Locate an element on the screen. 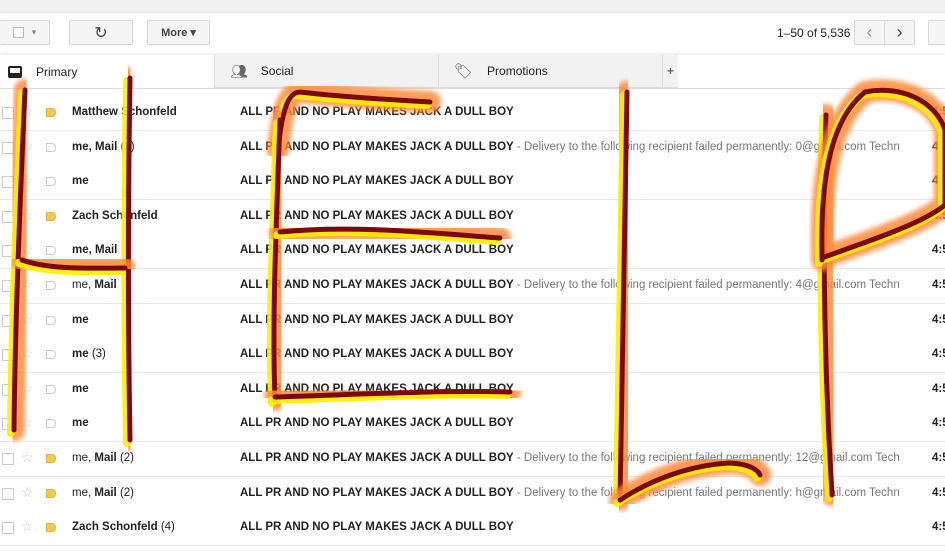 This screenshot has width=945, height=552. tab-social: 👥︎ Social is located at coordinates (326, 71).